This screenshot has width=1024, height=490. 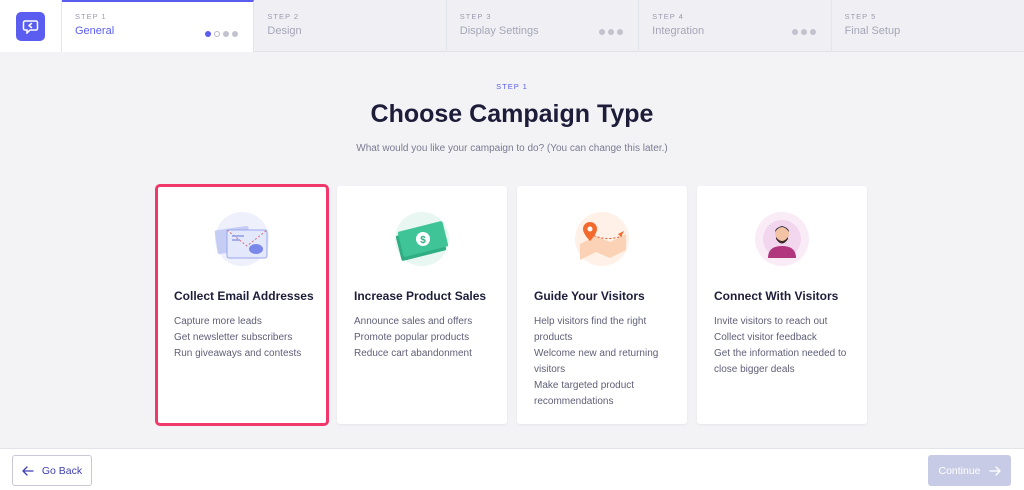 What do you see at coordinates (754, 369) in the screenshot?
I see `list-item: close bigger deals` at bounding box center [754, 369].